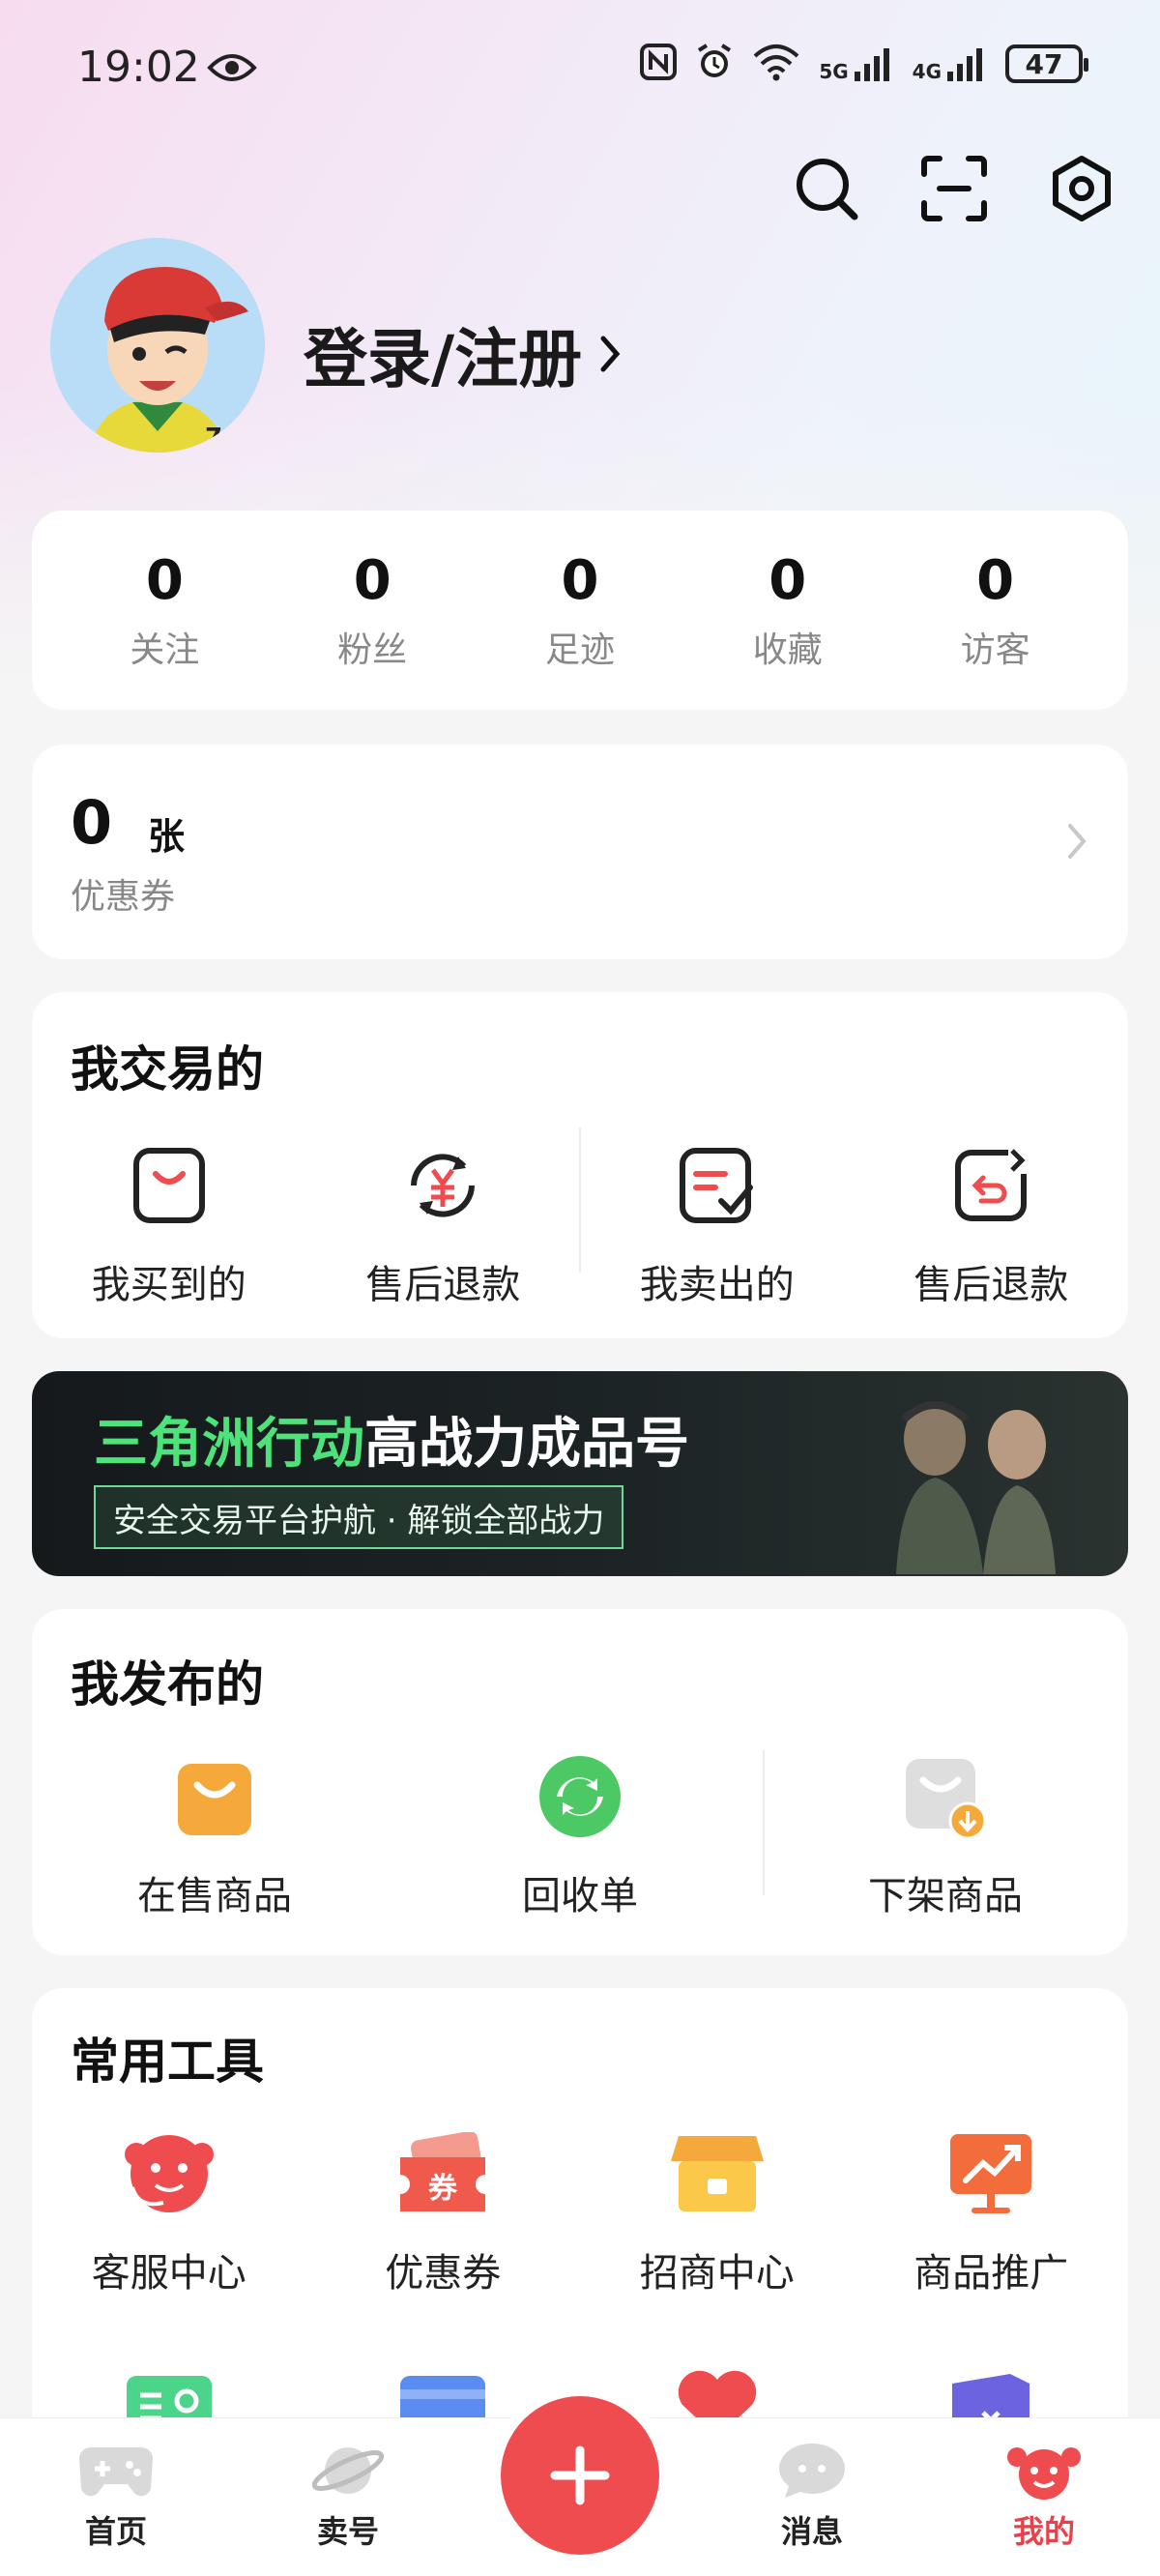 The height and width of the screenshot is (2576, 1160). Describe the element at coordinates (827, 188) in the screenshot. I see `search-icon` at that location.